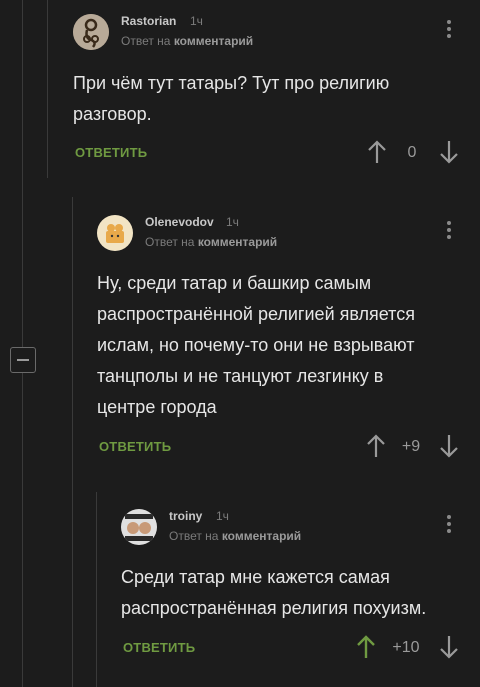 The image size is (480, 687). I want to click on comment-text-line: танцполы и не танцуют лезгинку в, so click(240, 376).